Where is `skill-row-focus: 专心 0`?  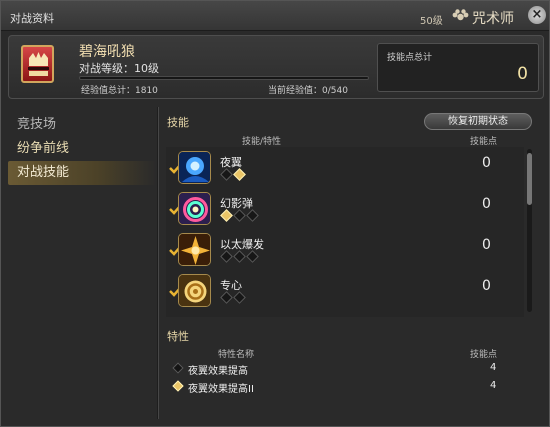
skill-row-focus: 专心 0 is located at coordinates (345, 292).